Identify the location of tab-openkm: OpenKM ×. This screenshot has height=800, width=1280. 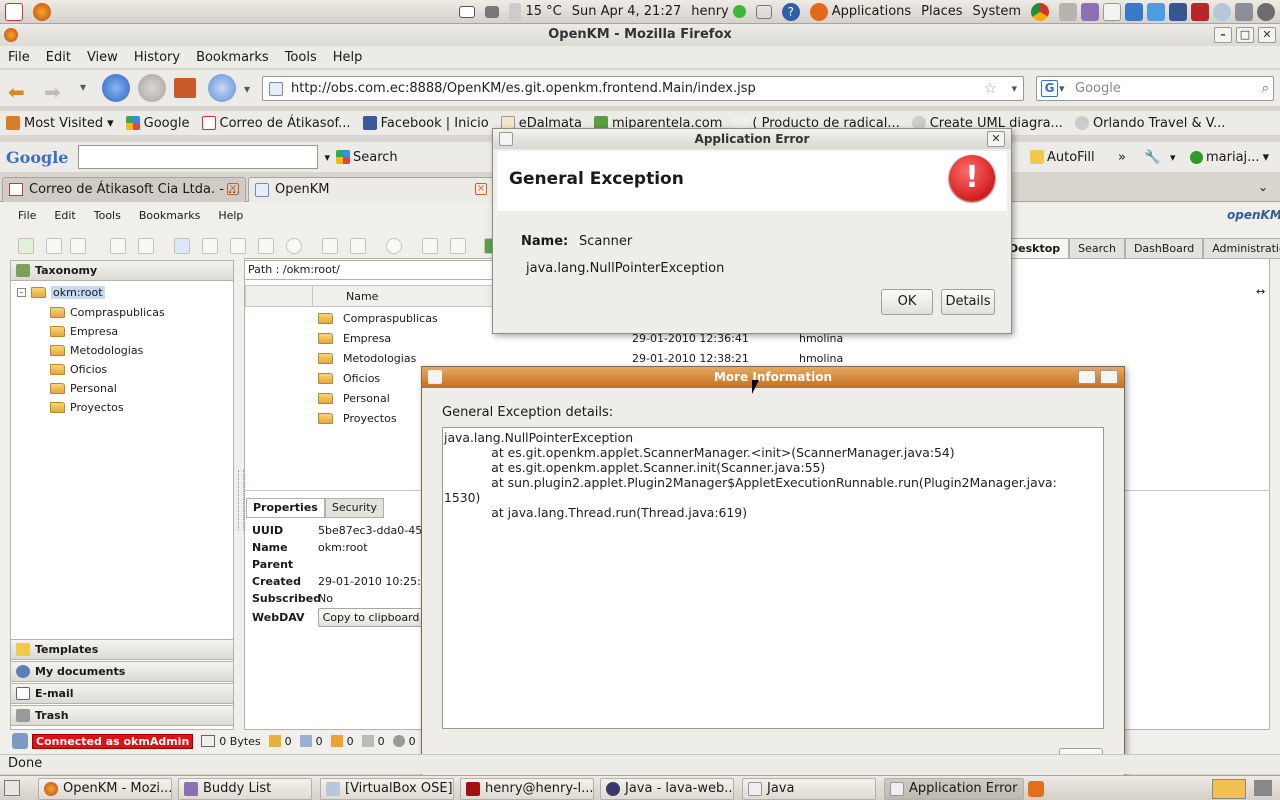
(371, 189).